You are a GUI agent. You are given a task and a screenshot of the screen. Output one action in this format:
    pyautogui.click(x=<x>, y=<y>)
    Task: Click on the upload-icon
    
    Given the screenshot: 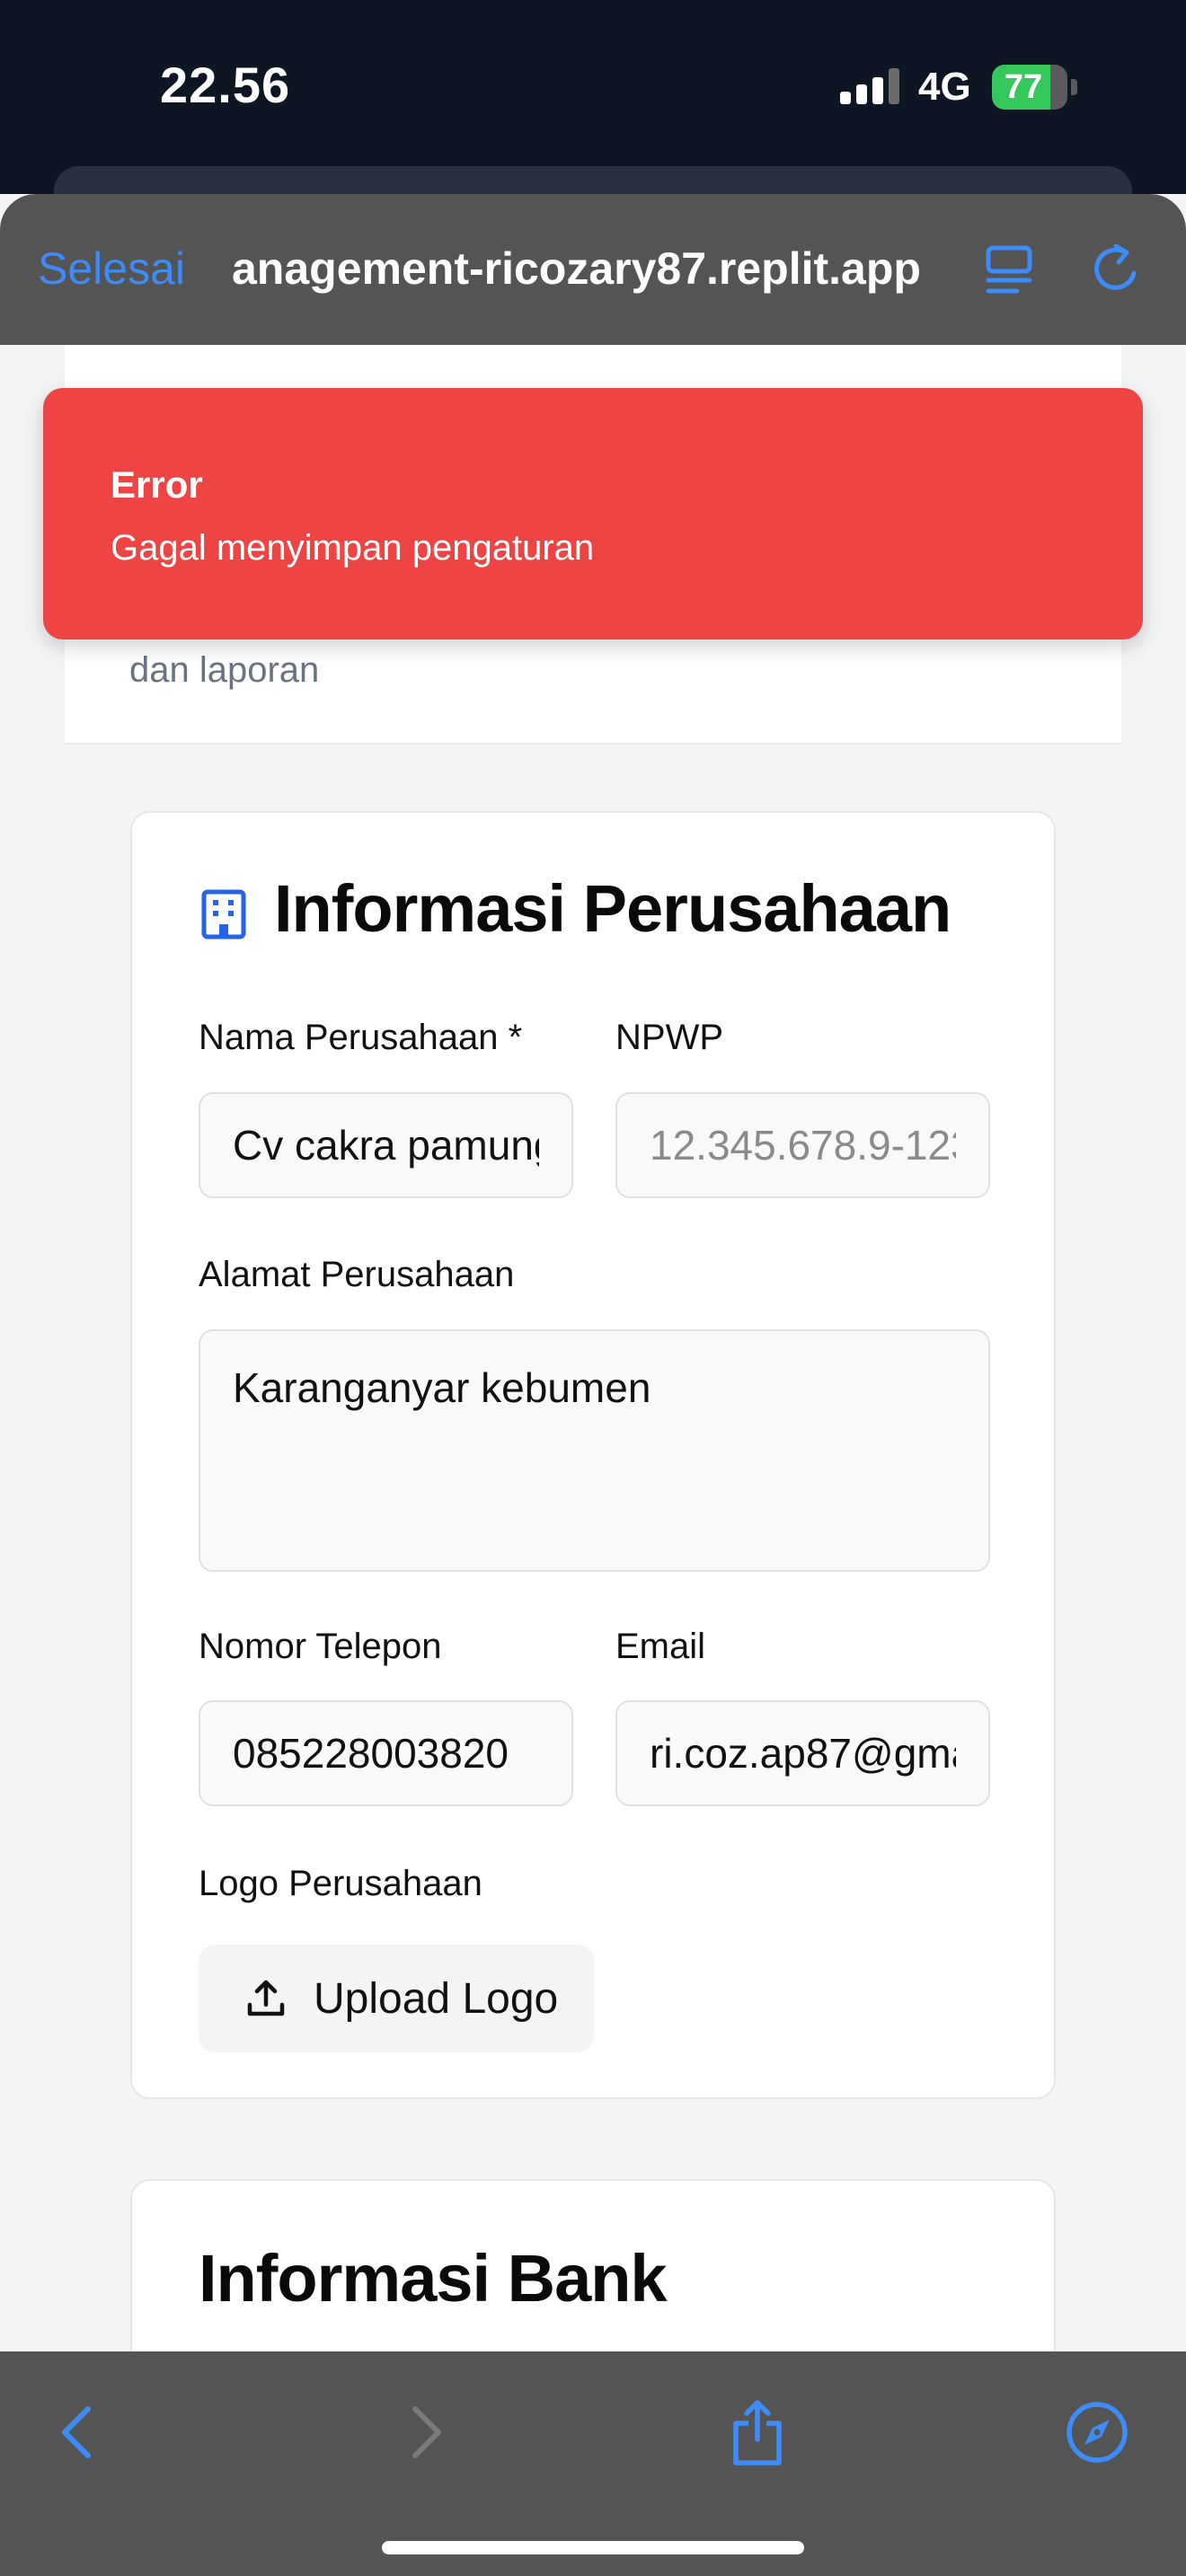 What is the action you would take?
    pyautogui.click(x=266, y=1998)
    